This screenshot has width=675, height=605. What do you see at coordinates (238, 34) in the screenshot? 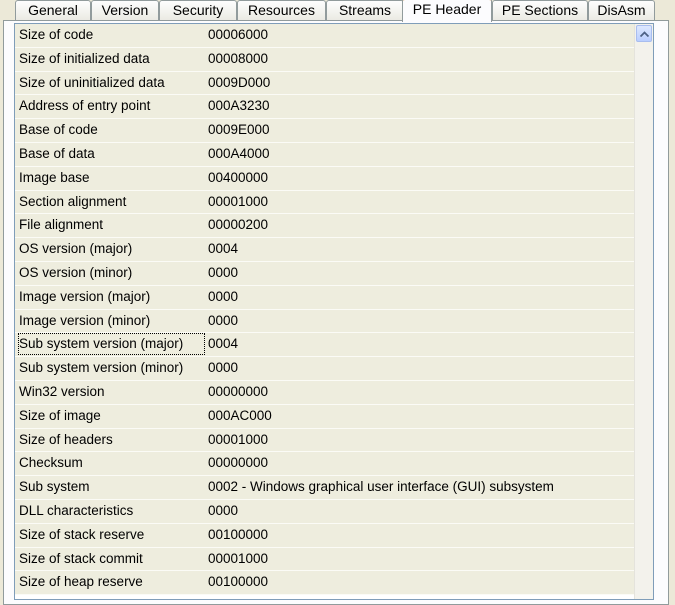
I see `property-value: 00006000` at bounding box center [238, 34].